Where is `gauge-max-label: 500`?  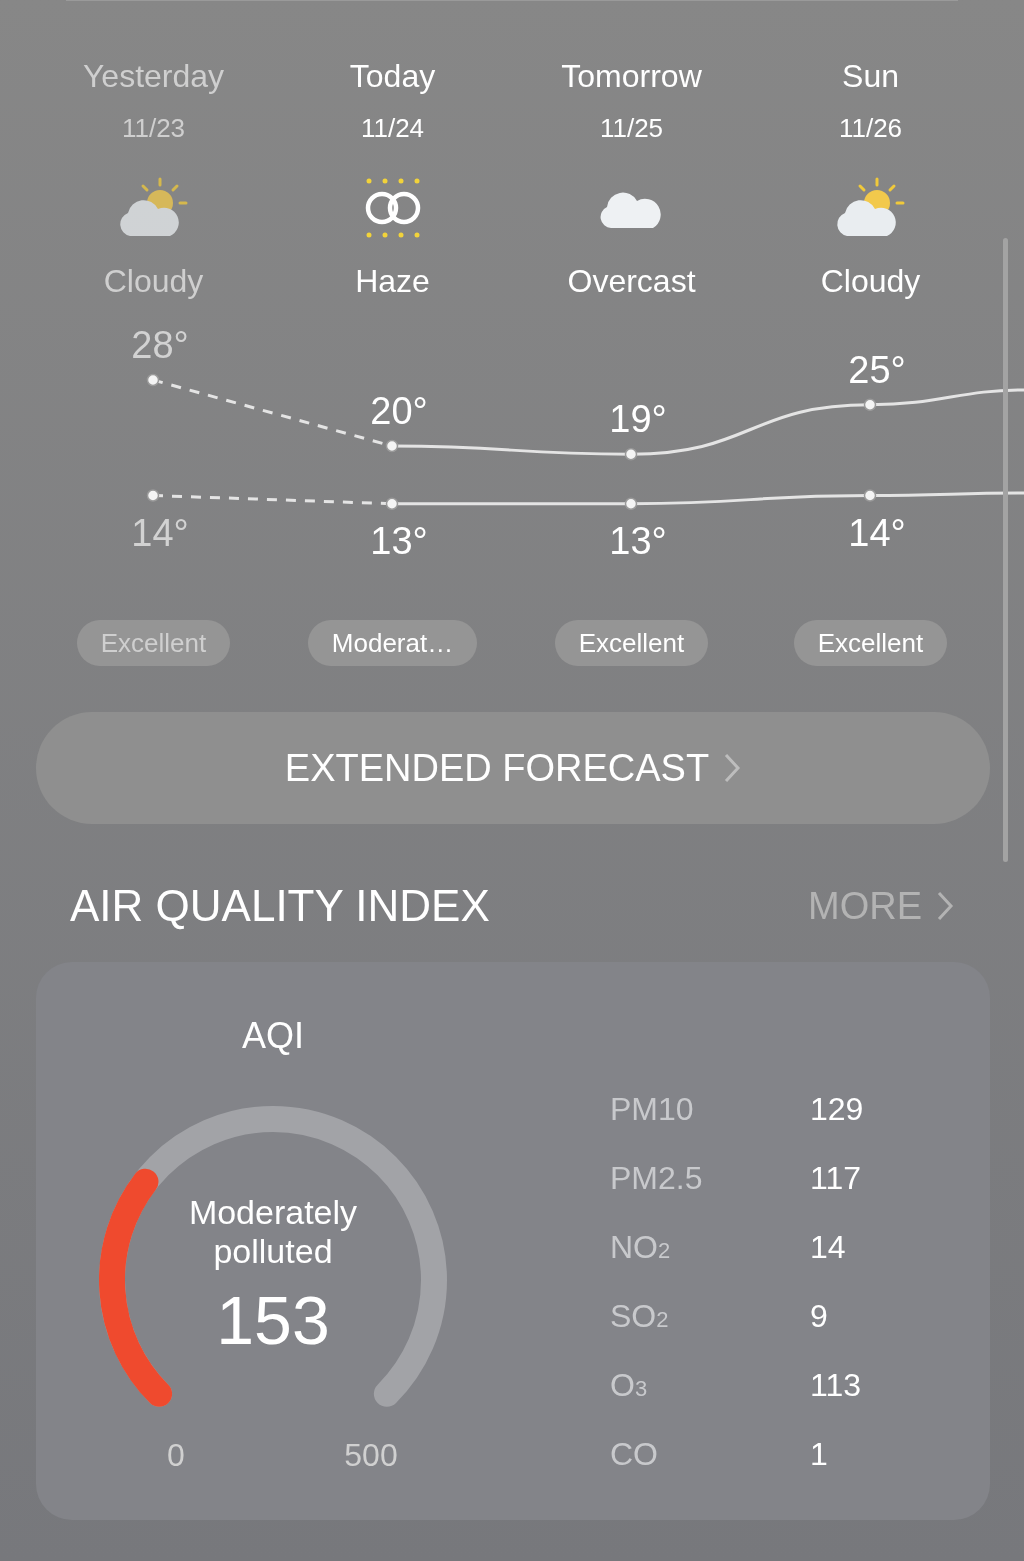
gauge-max-label: 500 is located at coordinates (371, 1455).